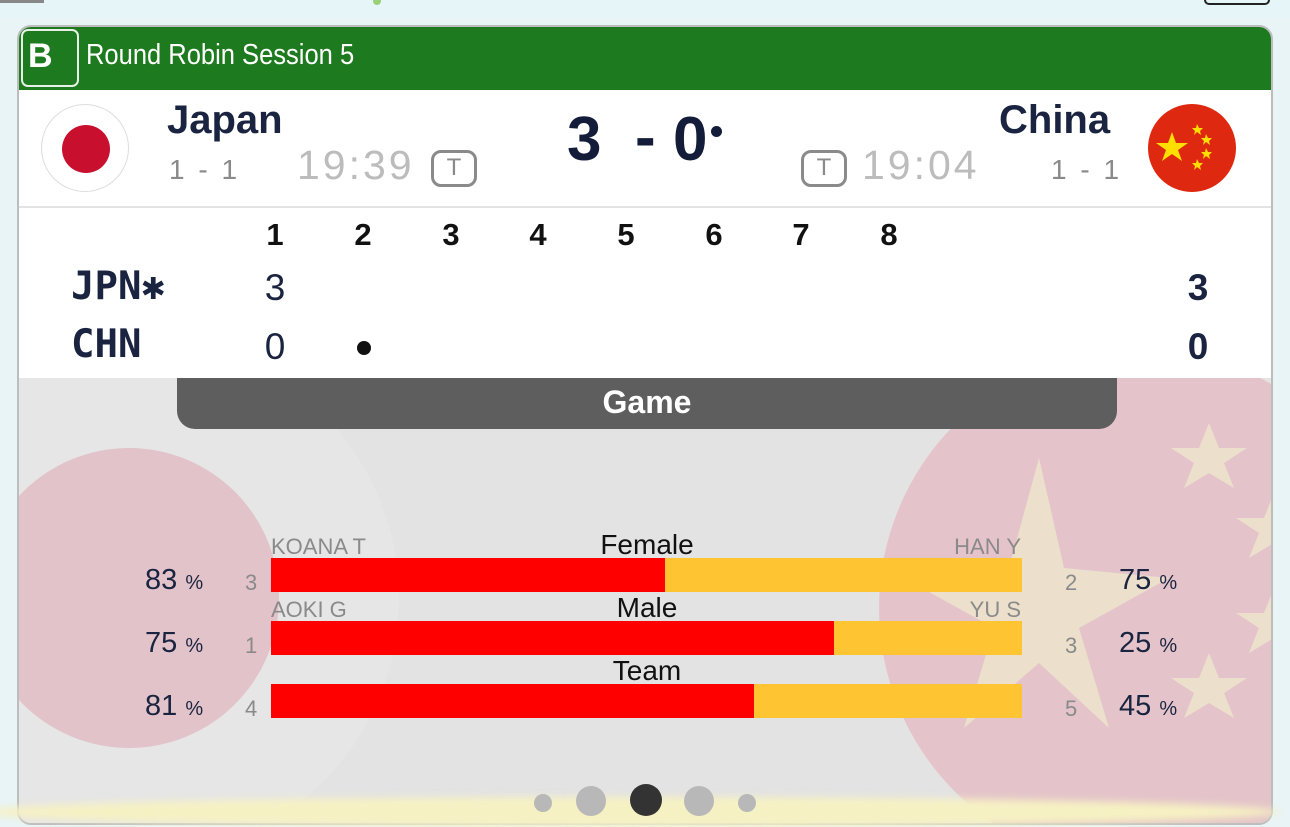 This screenshot has height=827, width=1290. What do you see at coordinates (309, 609) in the screenshot?
I see `home-player-name: AOKI G` at bounding box center [309, 609].